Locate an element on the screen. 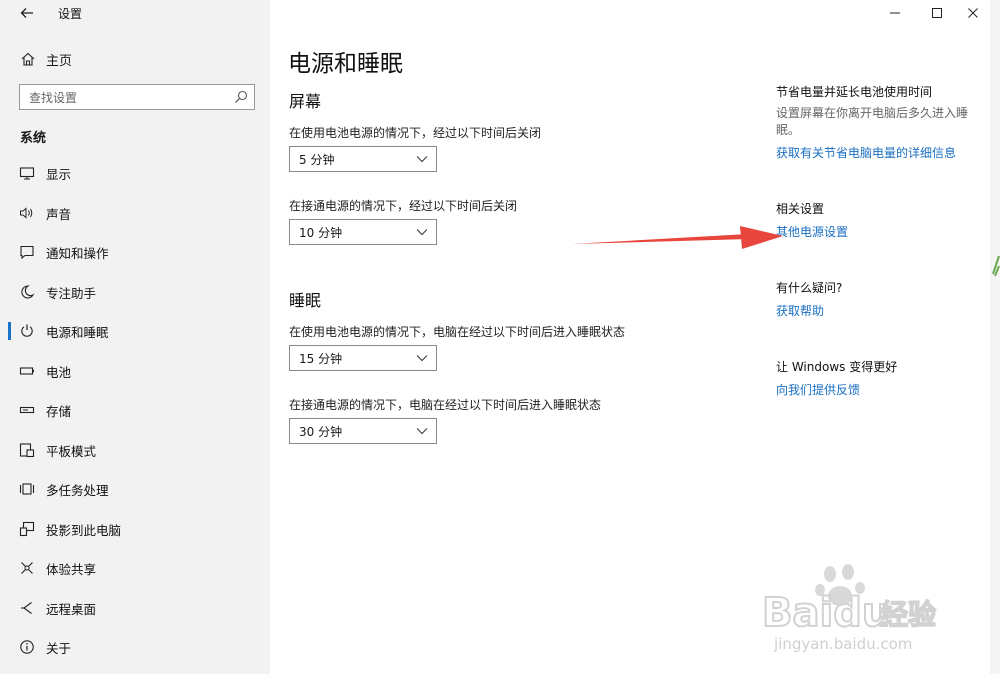 This screenshot has height=674, width=1000. sidebar-item-home: 主页 is located at coordinates (135, 59).